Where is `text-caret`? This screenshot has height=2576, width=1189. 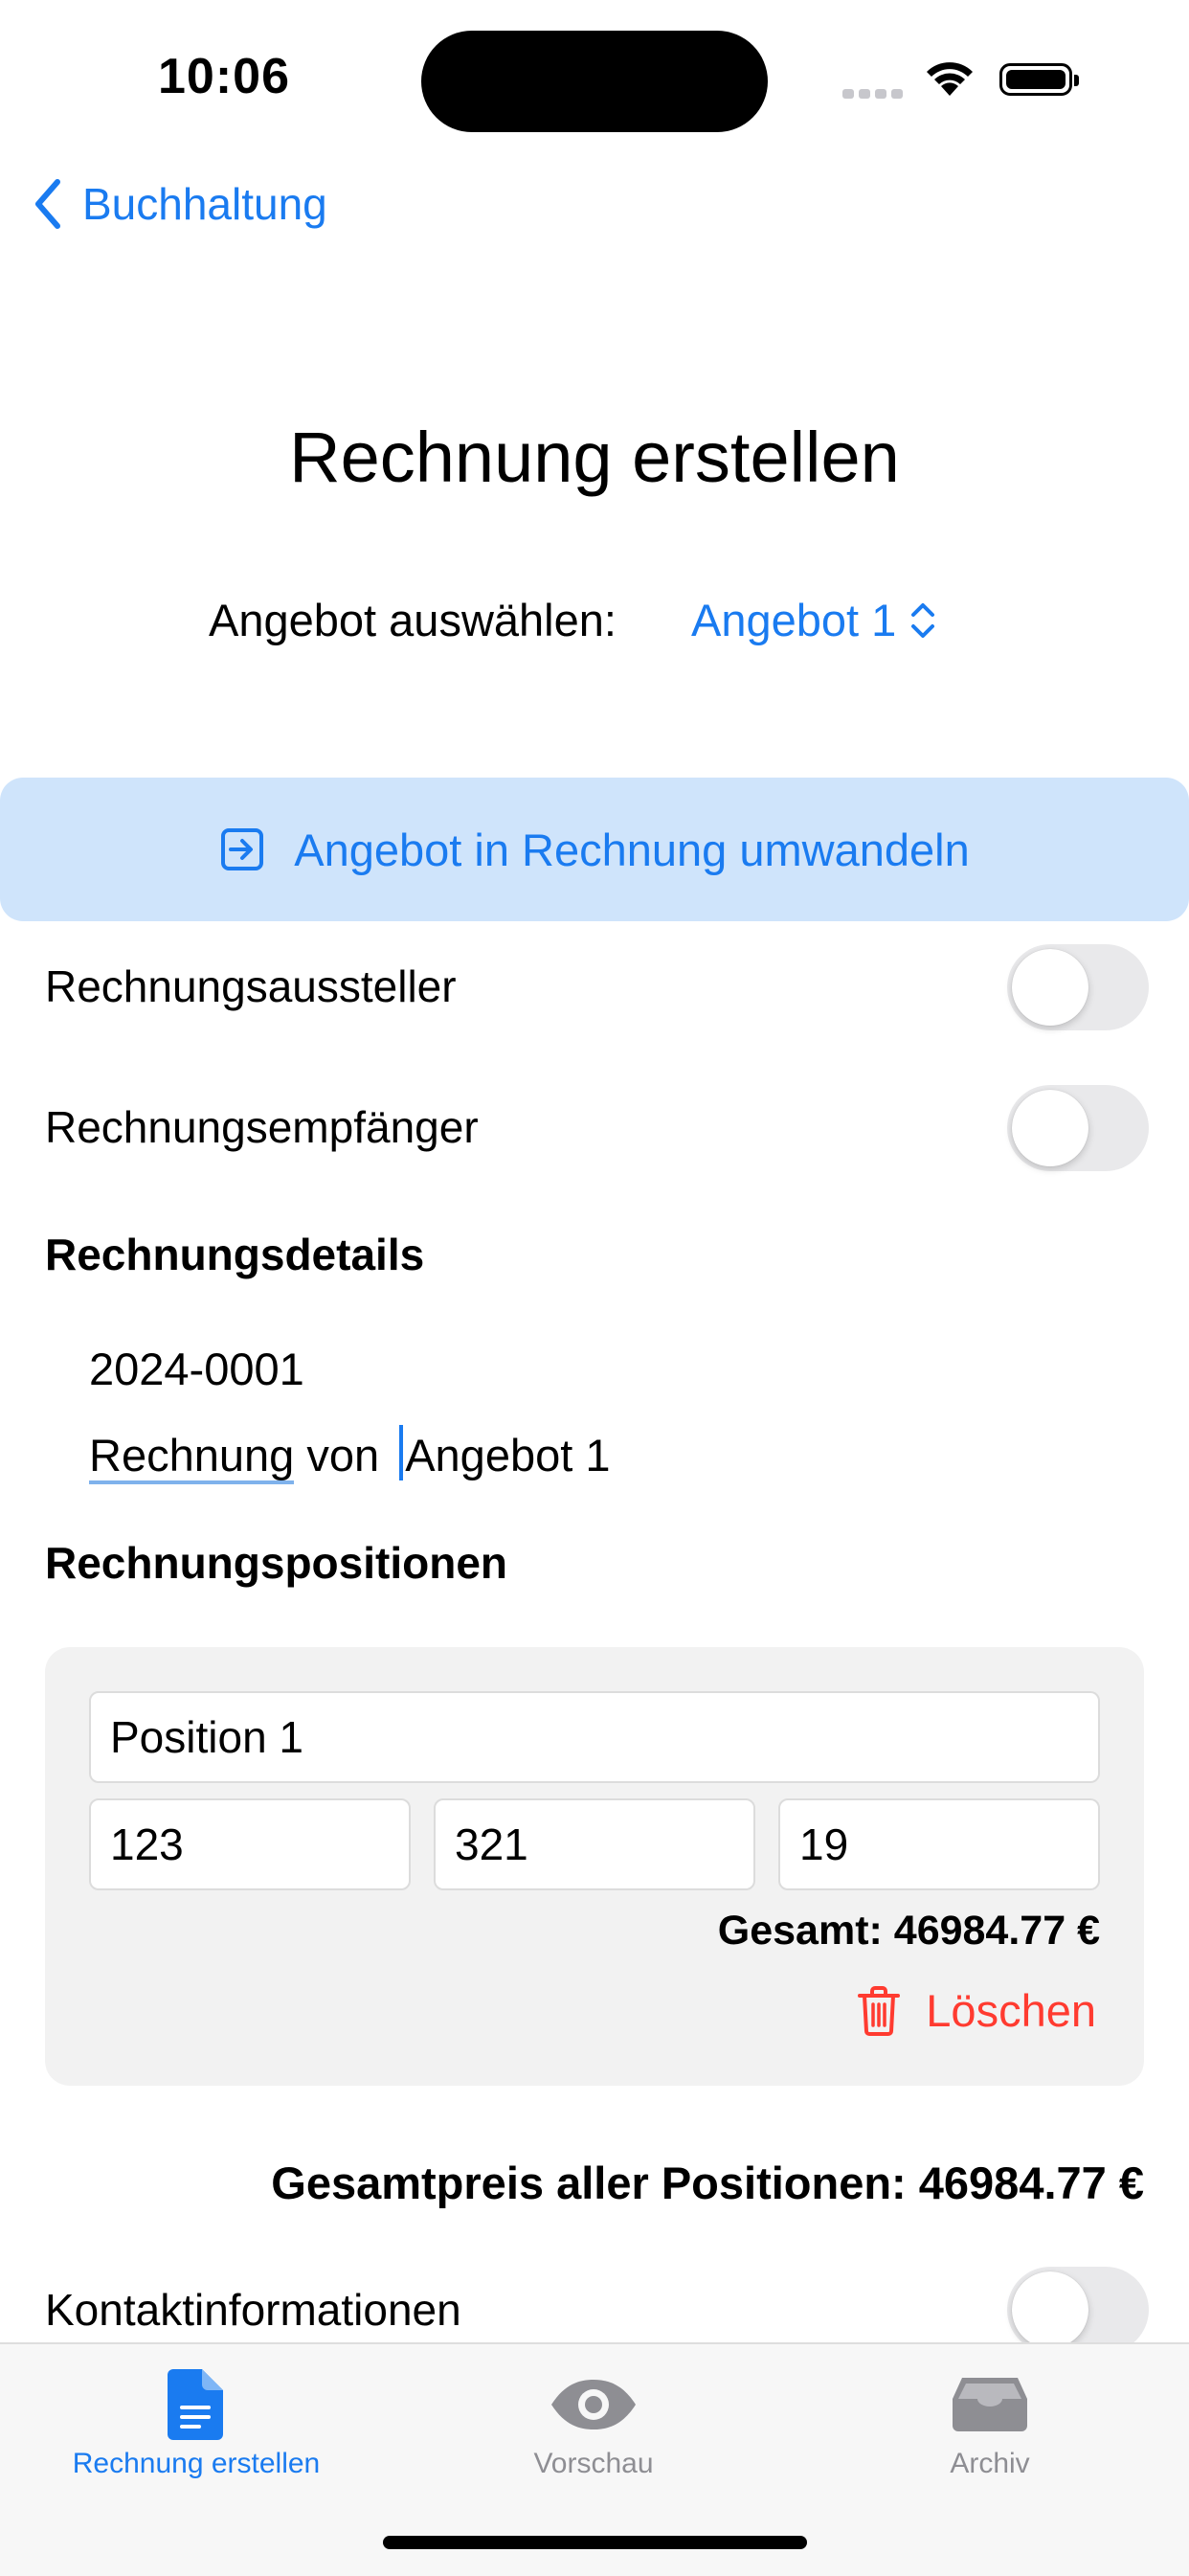 text-caret is located at coordinates (401, 1452).